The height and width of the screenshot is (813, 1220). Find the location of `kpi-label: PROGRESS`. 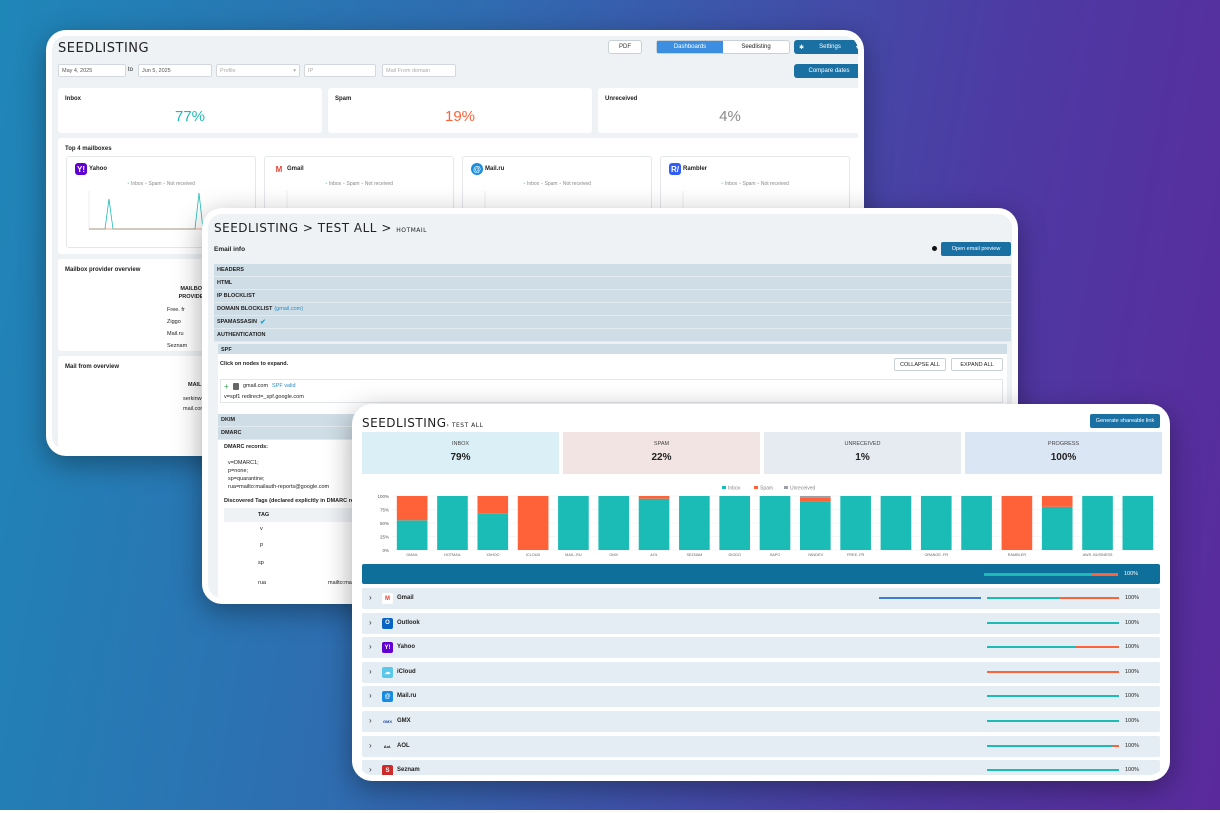

kpi-label: PROGRESS is located at coordinates (1063, 444).